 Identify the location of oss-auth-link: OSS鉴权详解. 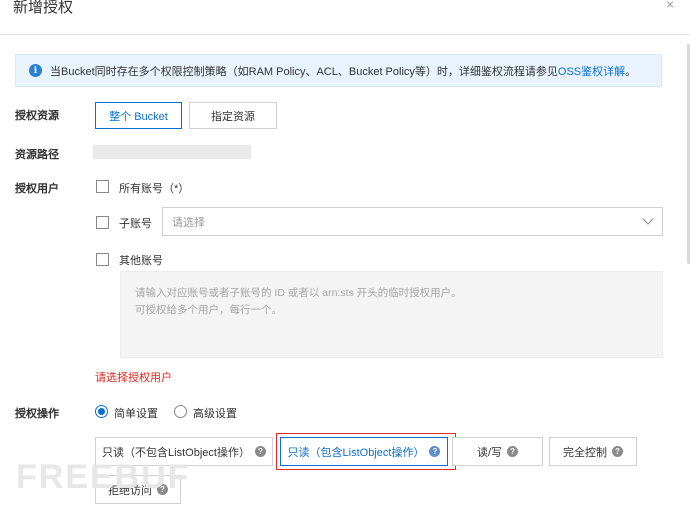
(591, 71).